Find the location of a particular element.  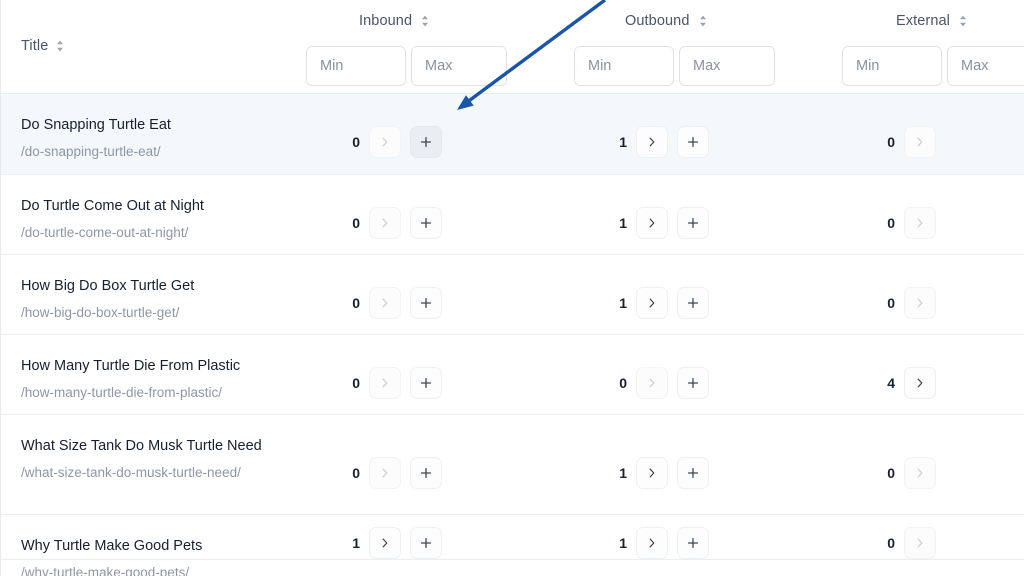

column-header-inbound: Inbound is located at coordinates (394, 21).